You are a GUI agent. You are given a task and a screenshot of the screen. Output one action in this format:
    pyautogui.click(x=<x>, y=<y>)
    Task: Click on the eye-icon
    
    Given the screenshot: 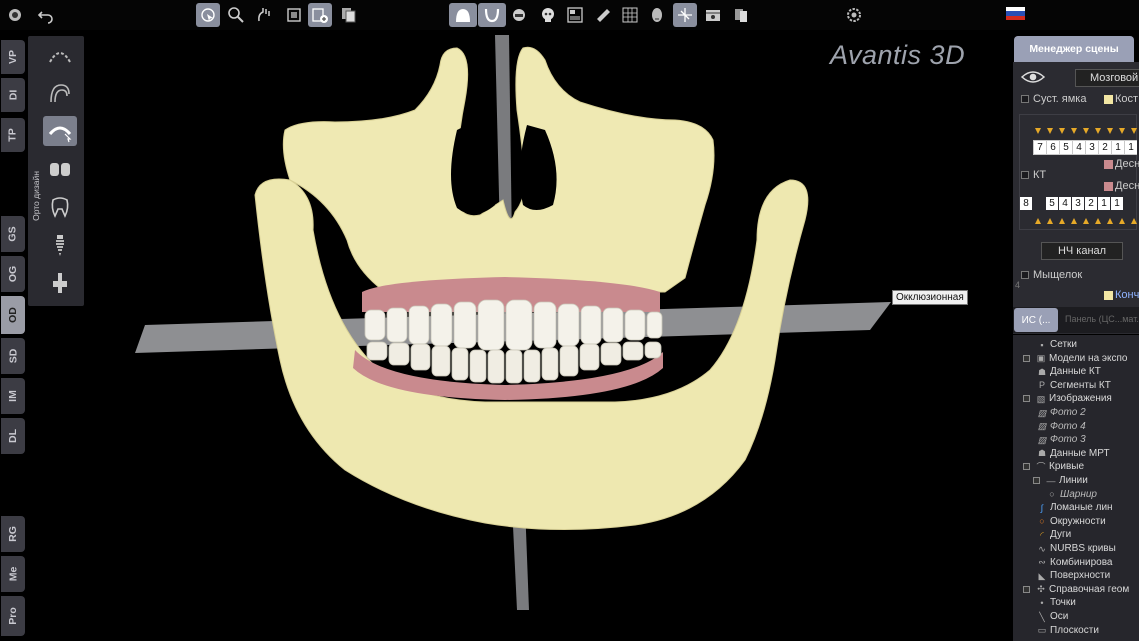 What is the action you would take?
    pyautogui.click(x=1033, y=79)
    